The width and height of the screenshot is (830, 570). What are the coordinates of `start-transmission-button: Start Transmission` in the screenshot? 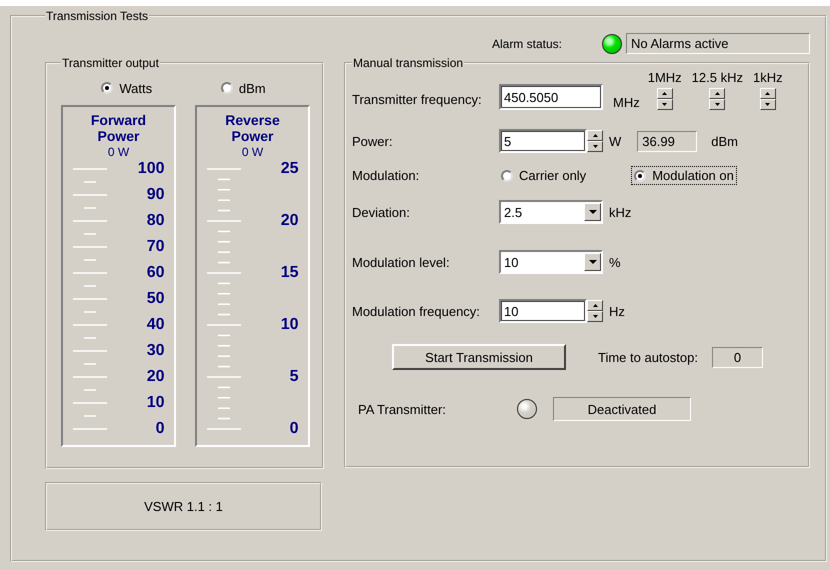 It's located at (479, 357).